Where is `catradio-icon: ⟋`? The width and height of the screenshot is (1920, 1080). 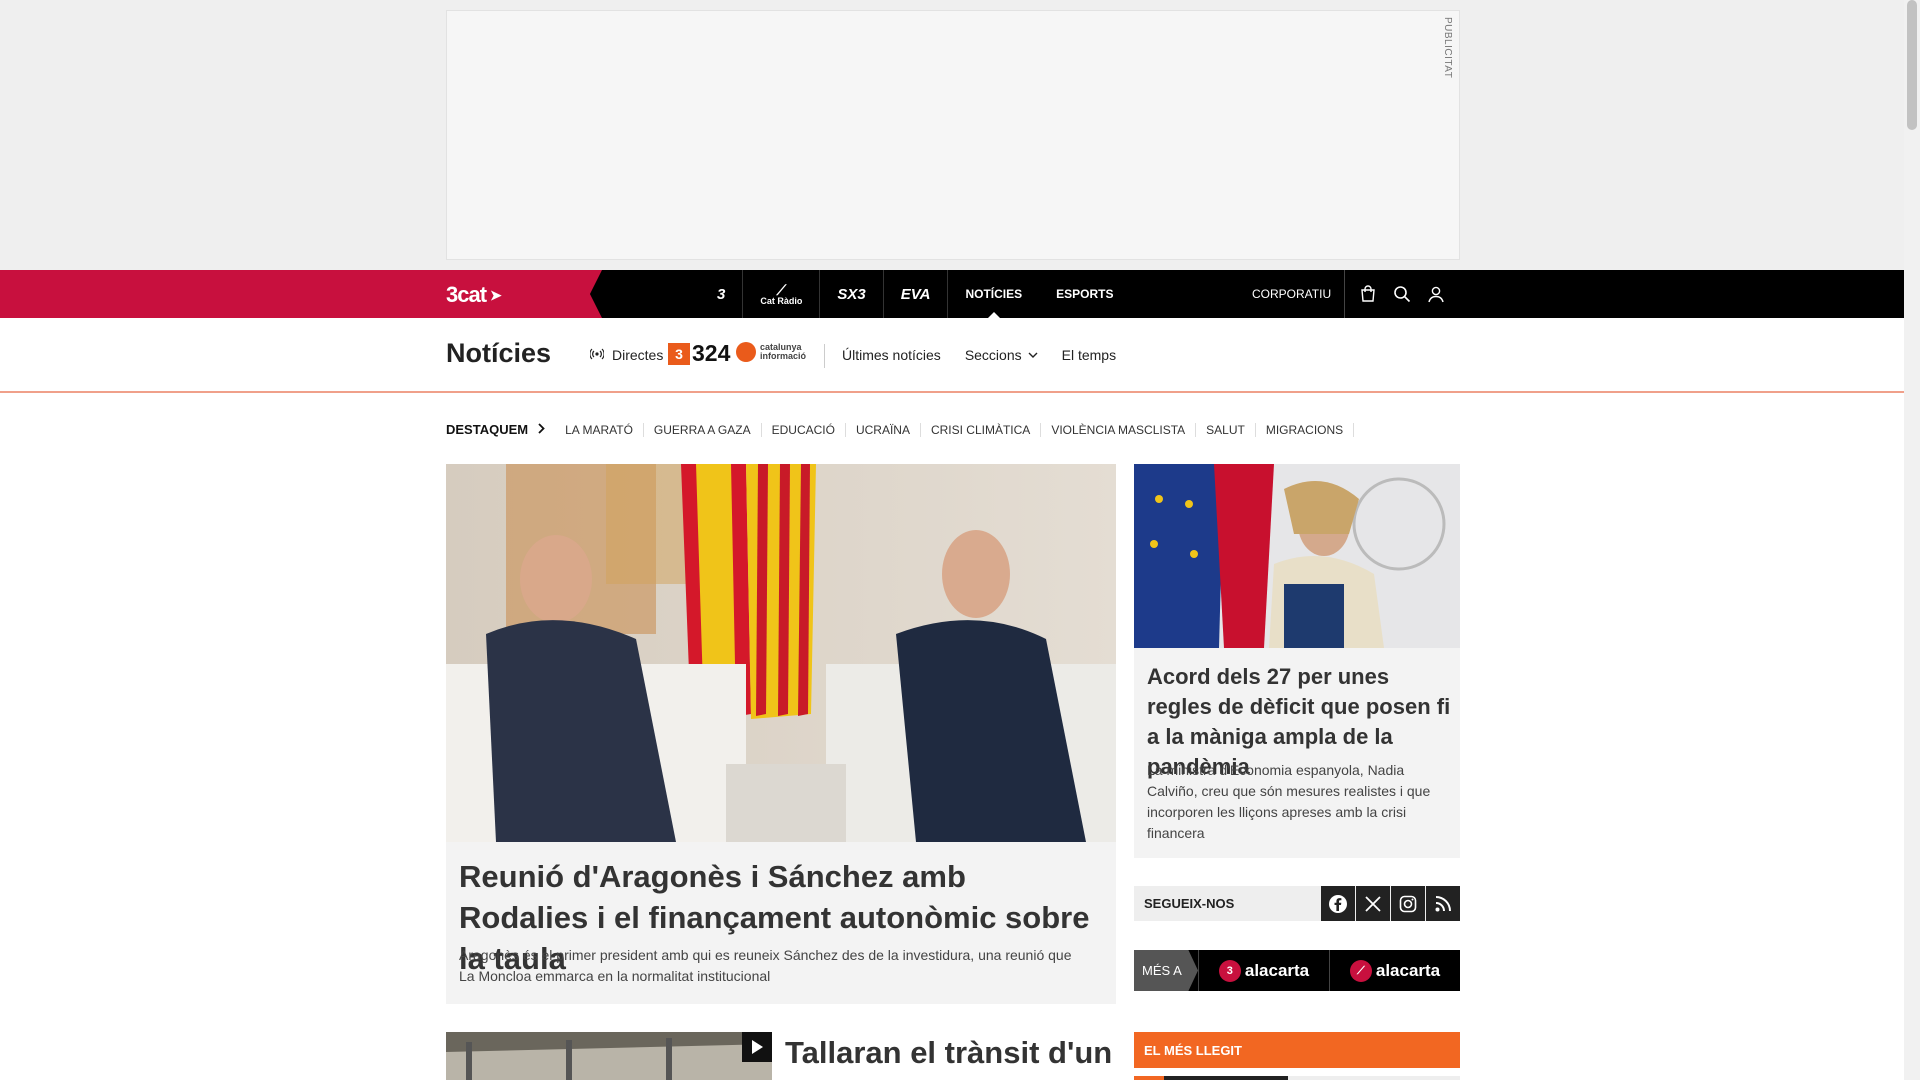 catradio-icon: ⟋ is located at coordinates (781, 289).